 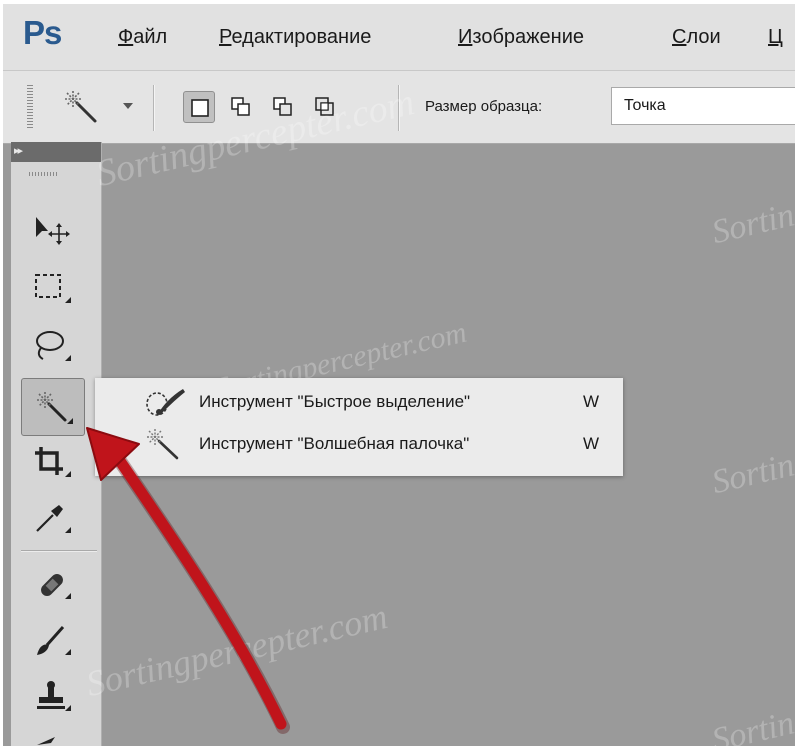 I want to click on brush-icon, so click(x=54, y=640).